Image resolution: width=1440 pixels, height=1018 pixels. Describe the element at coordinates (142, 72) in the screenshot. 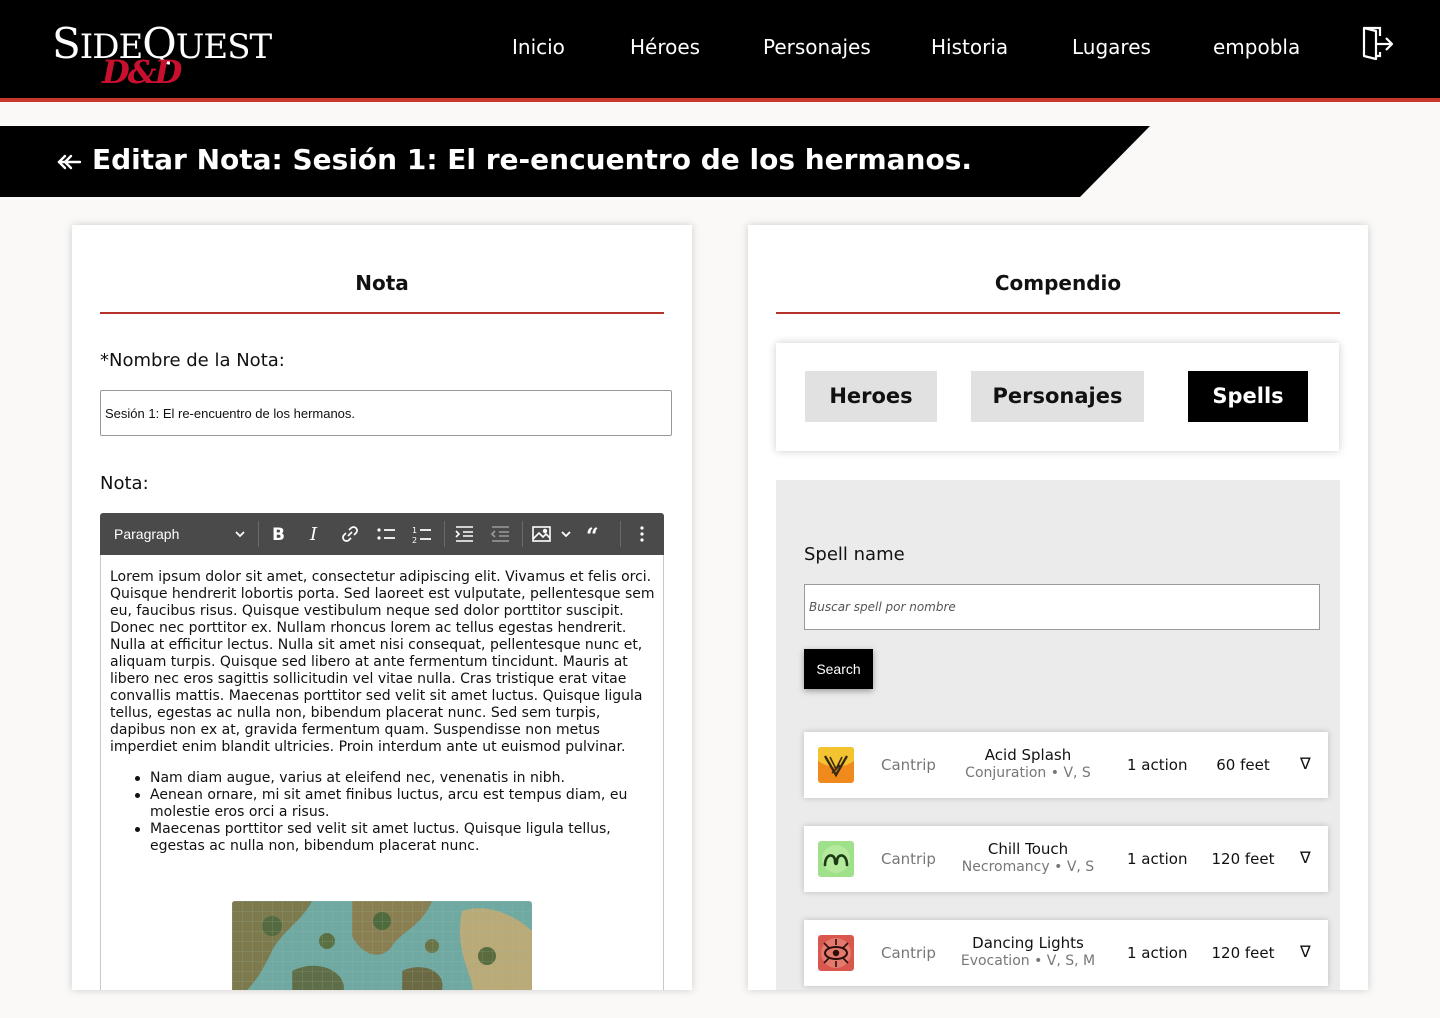

I see `logo-dnd-mark: D&D` at that location.